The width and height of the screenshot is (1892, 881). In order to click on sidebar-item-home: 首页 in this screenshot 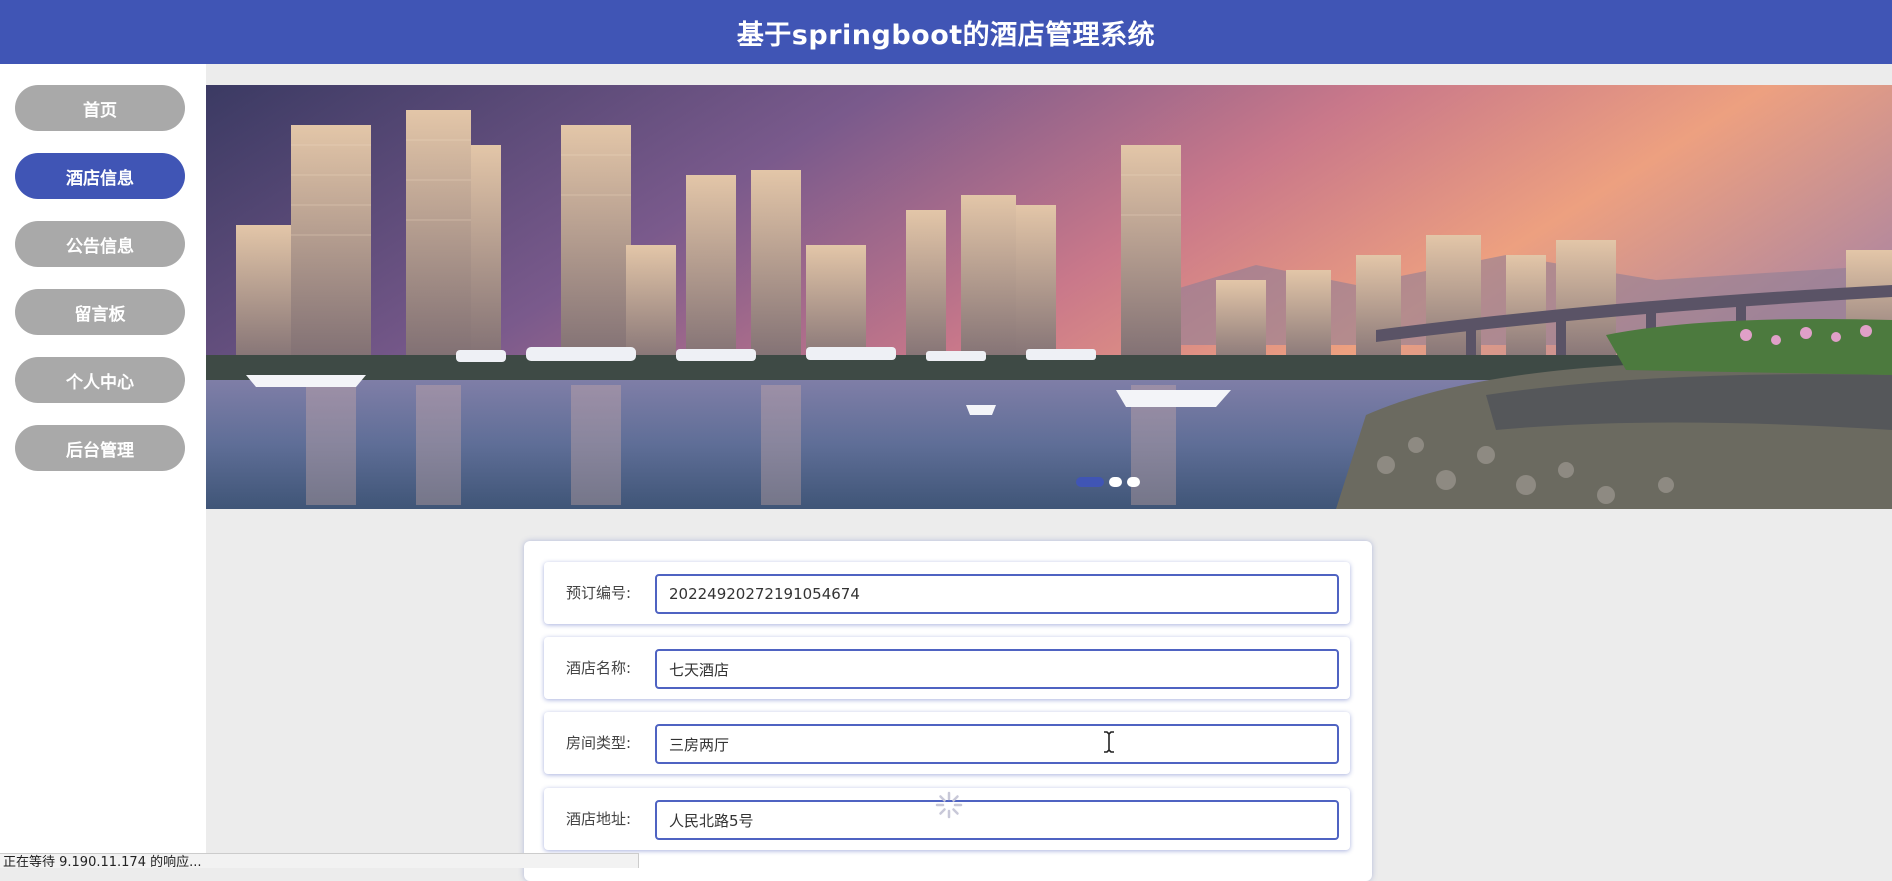, I will do `click(100, 108)`.